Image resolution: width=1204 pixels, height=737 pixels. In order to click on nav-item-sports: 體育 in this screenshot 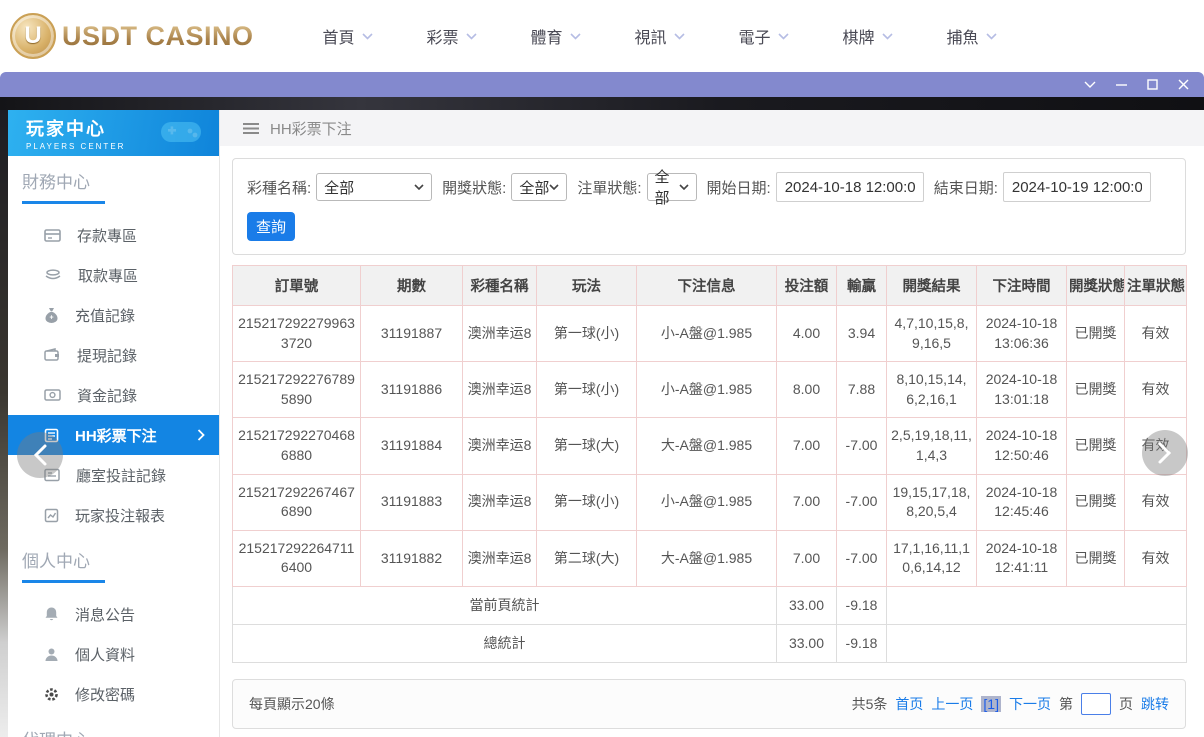, I will do `click(556, 36)`.